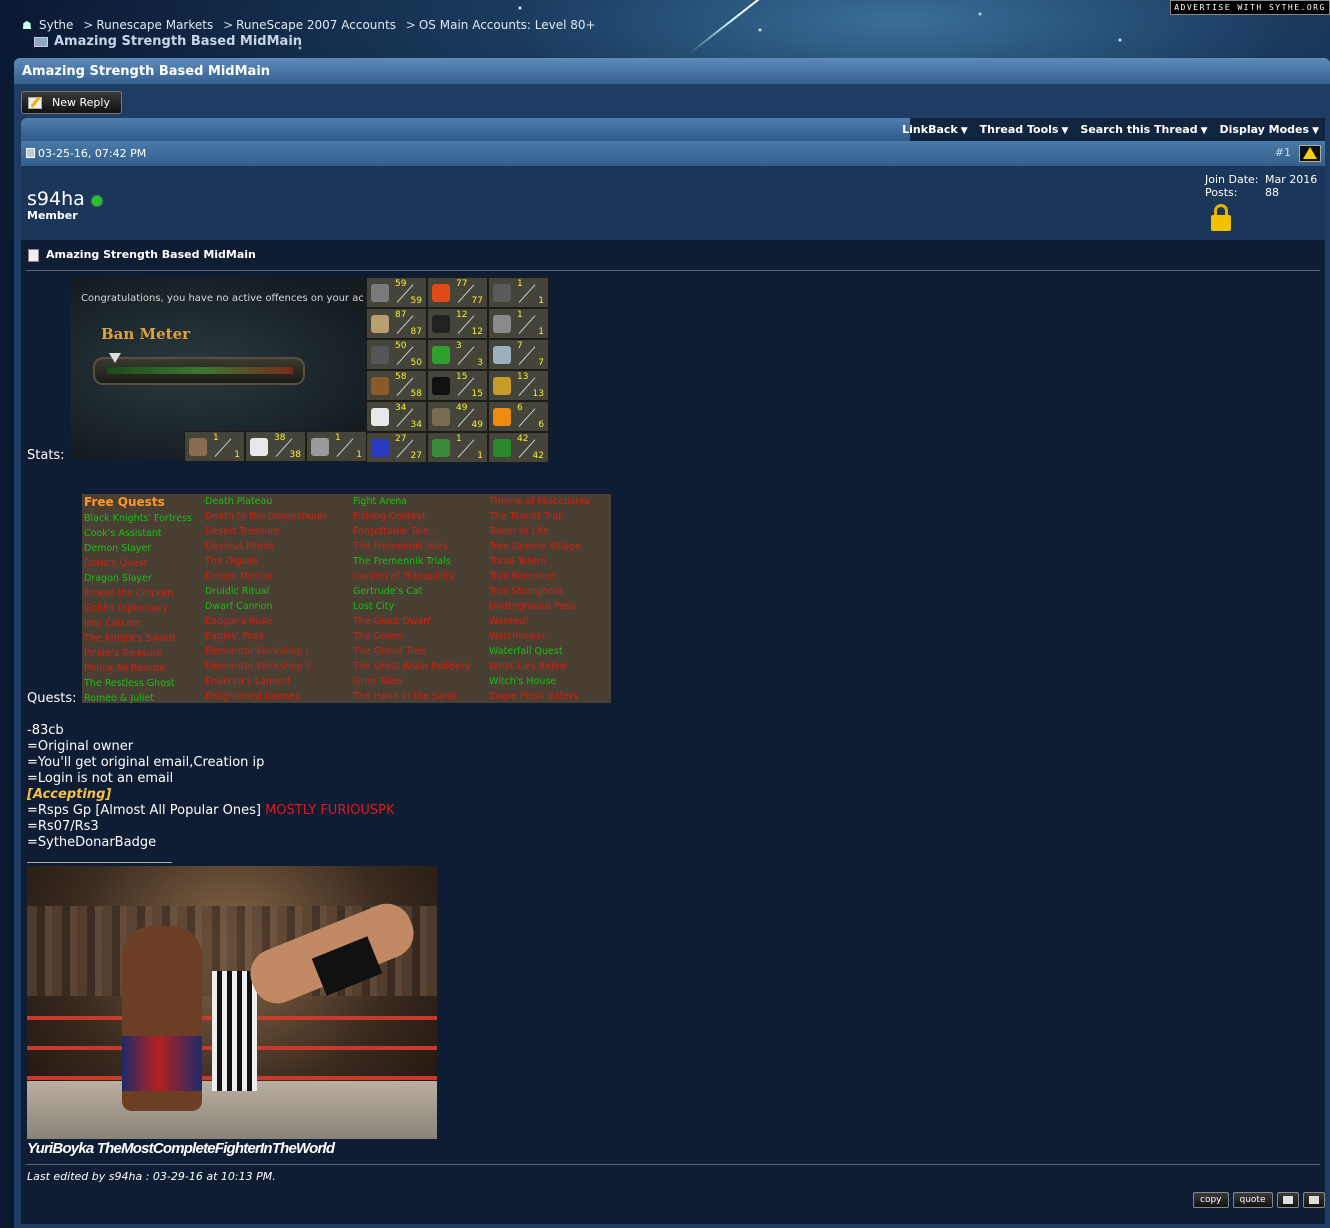 The height and width of the screenshot is (1228, 1330). I want to click on post-date: 03-25-16, 07:42 PM, so click(92, 153).